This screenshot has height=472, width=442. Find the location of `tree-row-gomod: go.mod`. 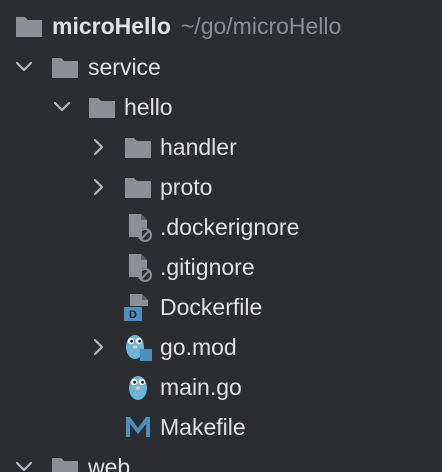

tree-row-gomod: go.mod is located at coordinates (221, 347).